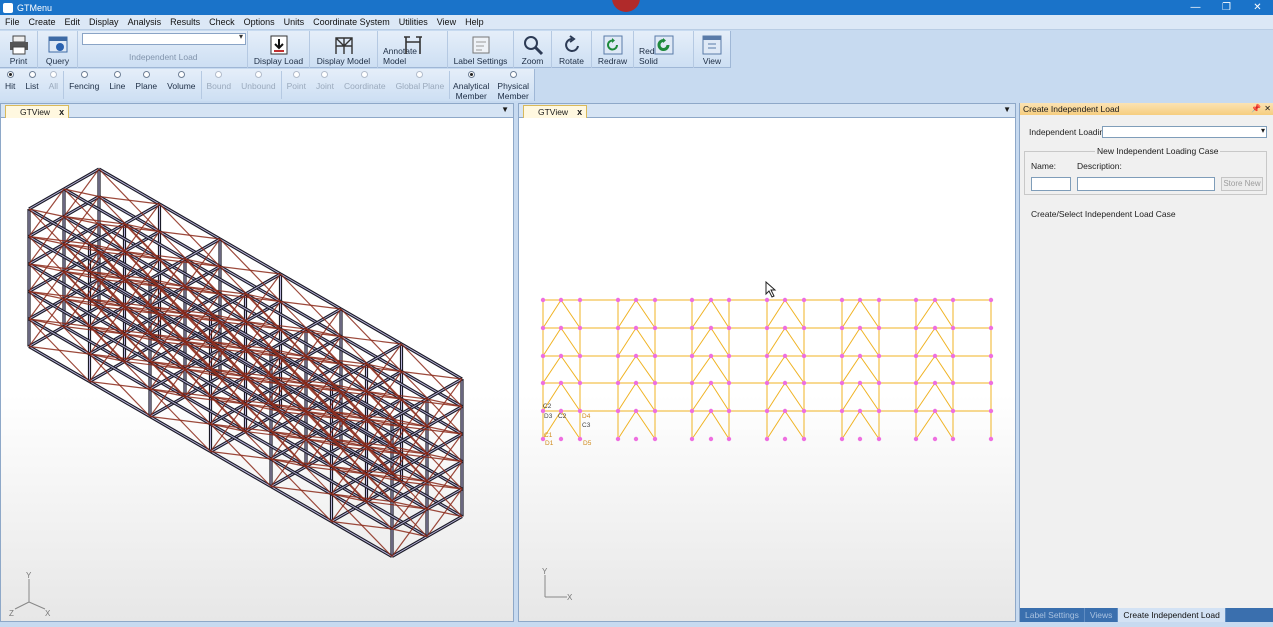 The height and width of the screenshot is (627, 1273). Describe the element at coordinates (533, 49) in the screenshot. I see `zoom-button: Zoom` at that location.